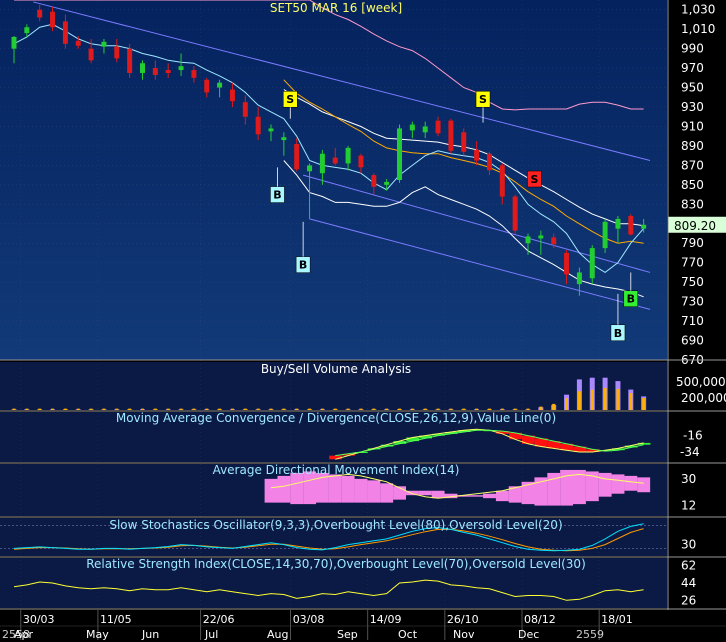  I want to click on y-tick-label: 990, so click(692, 49).